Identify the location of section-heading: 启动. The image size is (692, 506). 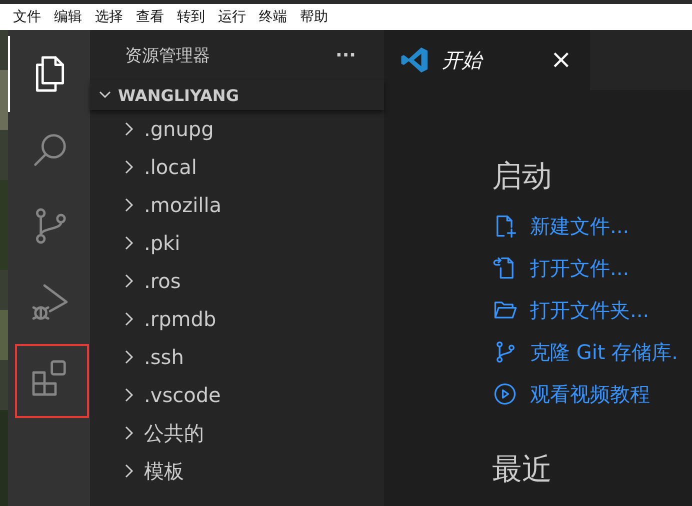
(522, 177).